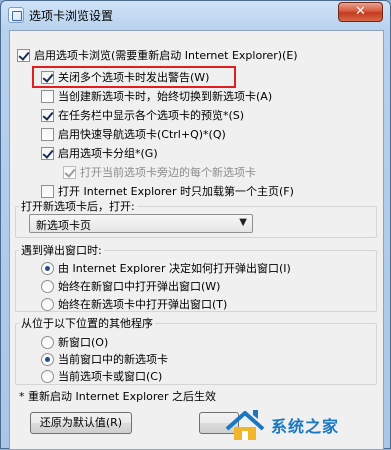 The height and width of the screenshot is (450, 391). Describe the element at coordinates (78, 206) in the screenshot. I see `new-tab-group-title: 打开新选项卡后，打开:` at that location.